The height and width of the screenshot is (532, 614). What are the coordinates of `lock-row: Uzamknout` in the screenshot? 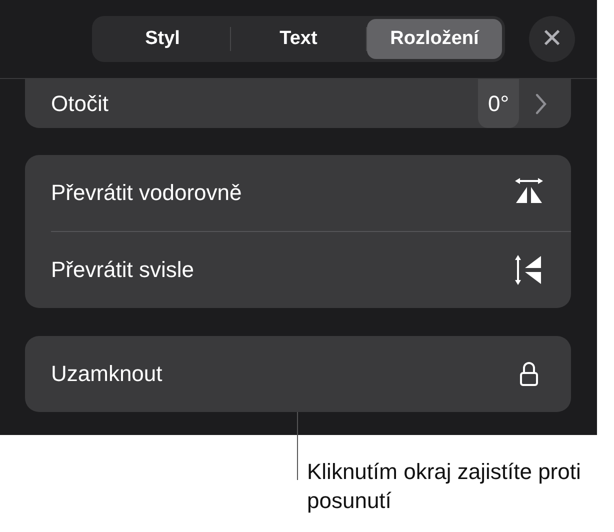 It's located at (298, 374).